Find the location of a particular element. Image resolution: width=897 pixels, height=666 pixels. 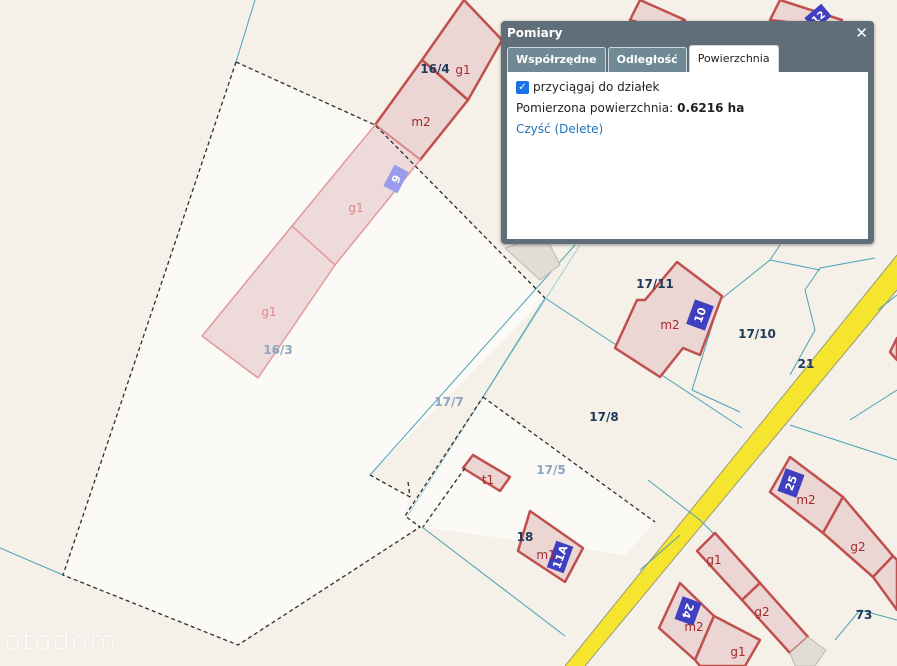

tab-wspolrzedne: Współrzędne is located at coordinates (556, 59).